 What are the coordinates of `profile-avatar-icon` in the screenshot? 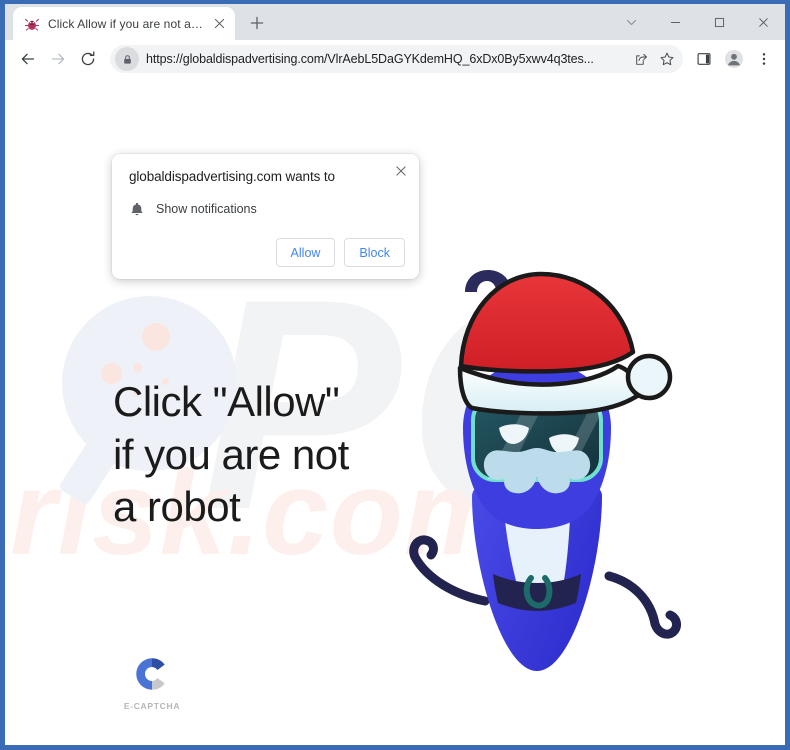 It's located at (734, 59).